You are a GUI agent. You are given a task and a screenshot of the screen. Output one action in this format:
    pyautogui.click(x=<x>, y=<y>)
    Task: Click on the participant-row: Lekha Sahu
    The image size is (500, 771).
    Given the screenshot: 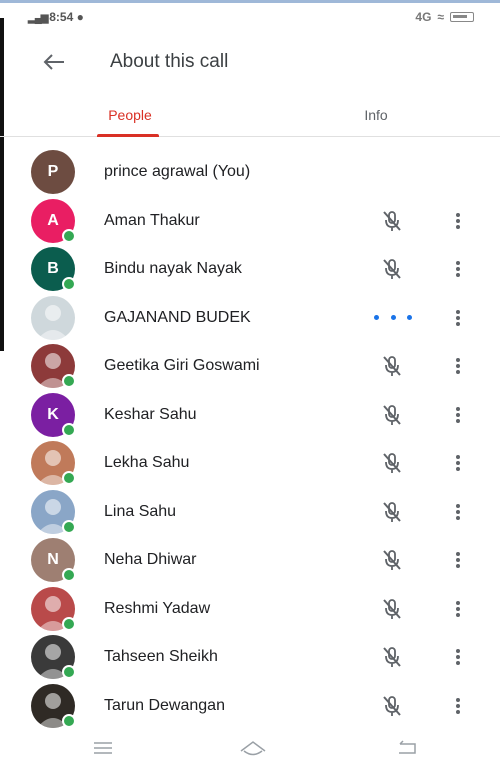 What is the action you would take?
    pyautogui.click(x=250, y=463)
    